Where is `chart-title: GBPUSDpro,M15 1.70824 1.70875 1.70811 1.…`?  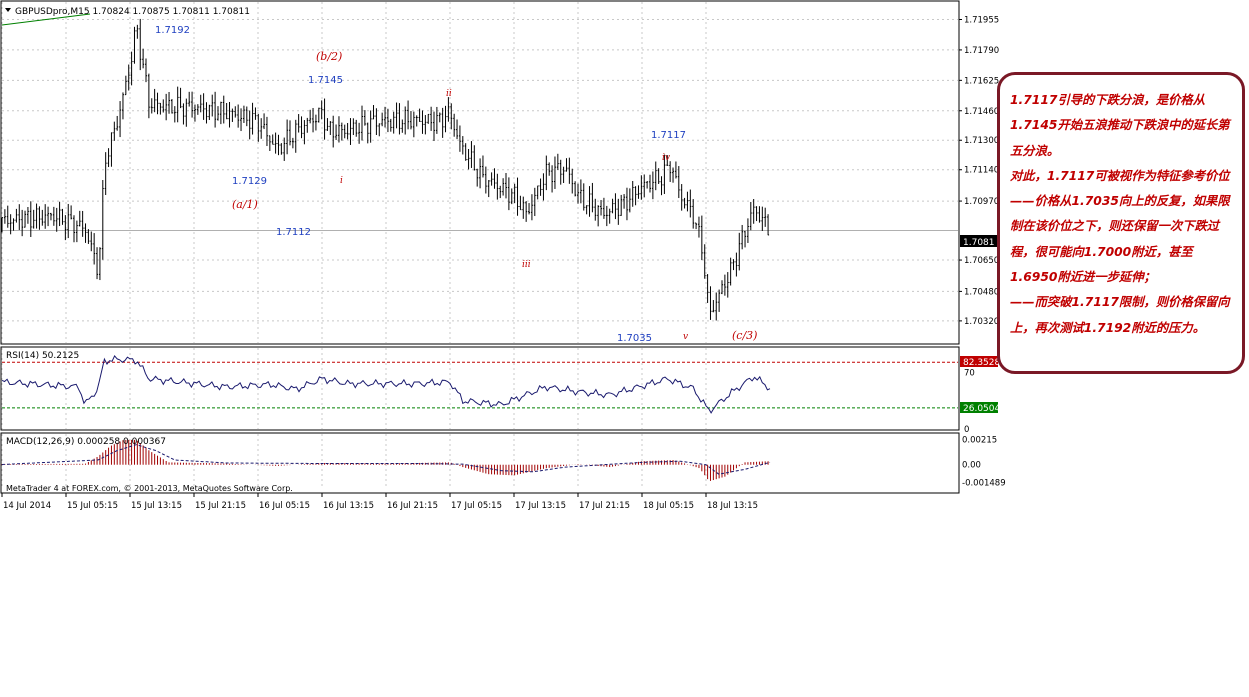
chart-title: GBPUSDpro,M15 1.70824 1.70875 1.70811 1.… is located at coordinates (132, 12).